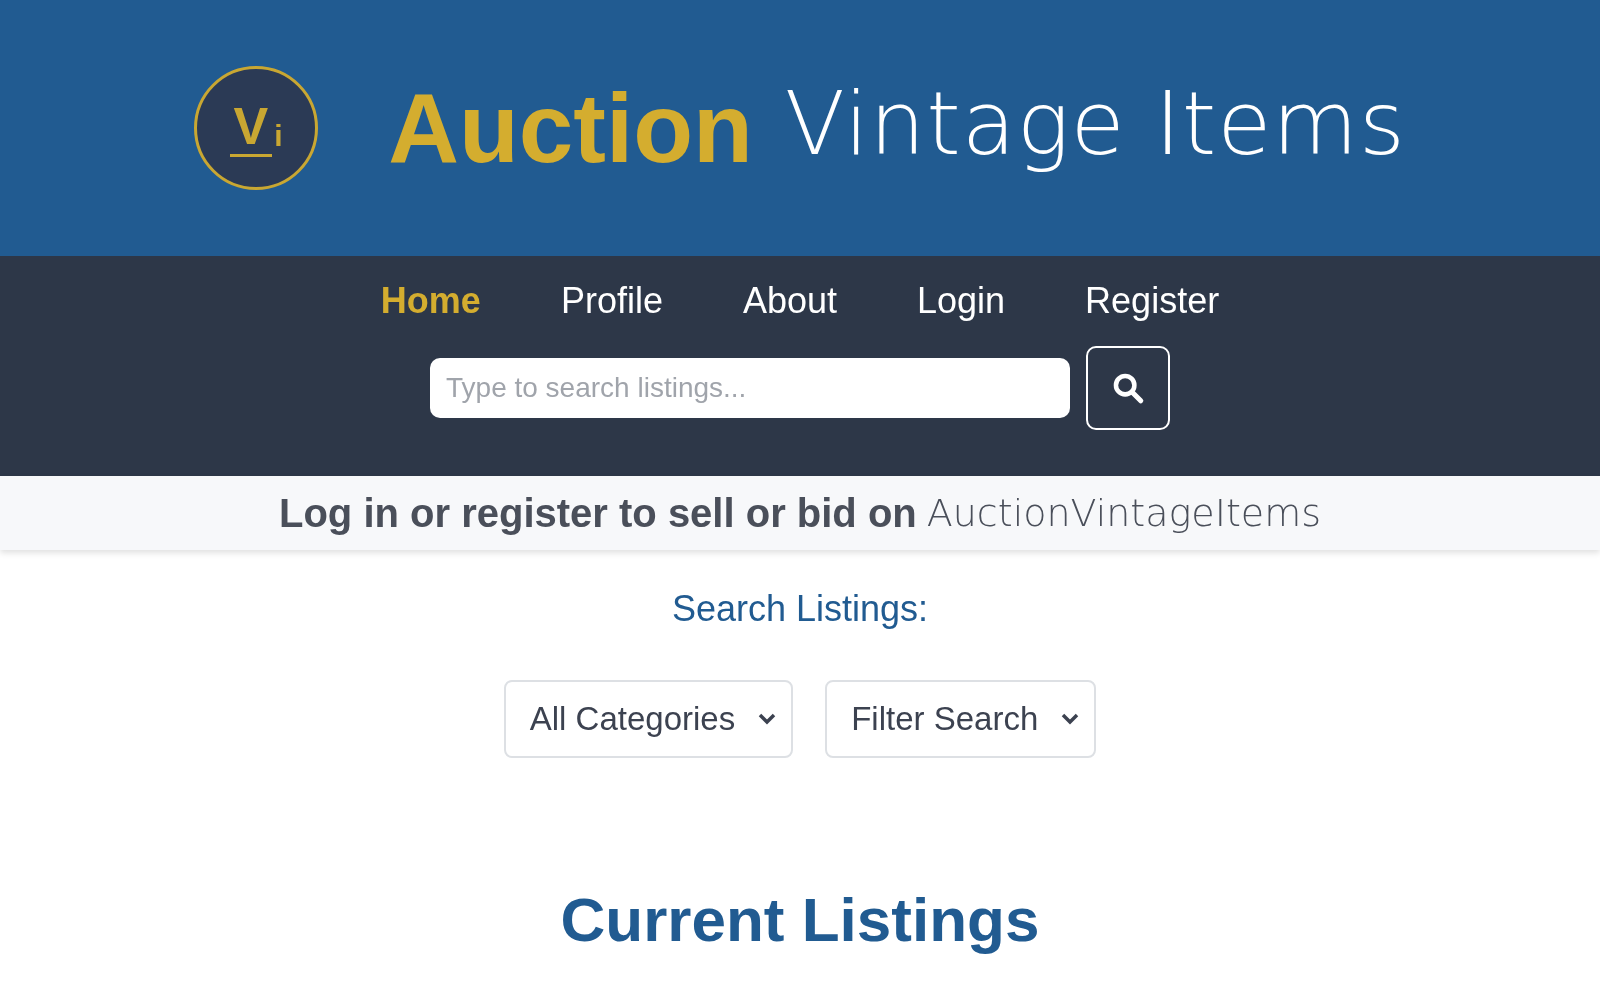 This screenshot has height=1000, width=1600. I want to click on section-heading: Search Listings:, so click(800, 609).